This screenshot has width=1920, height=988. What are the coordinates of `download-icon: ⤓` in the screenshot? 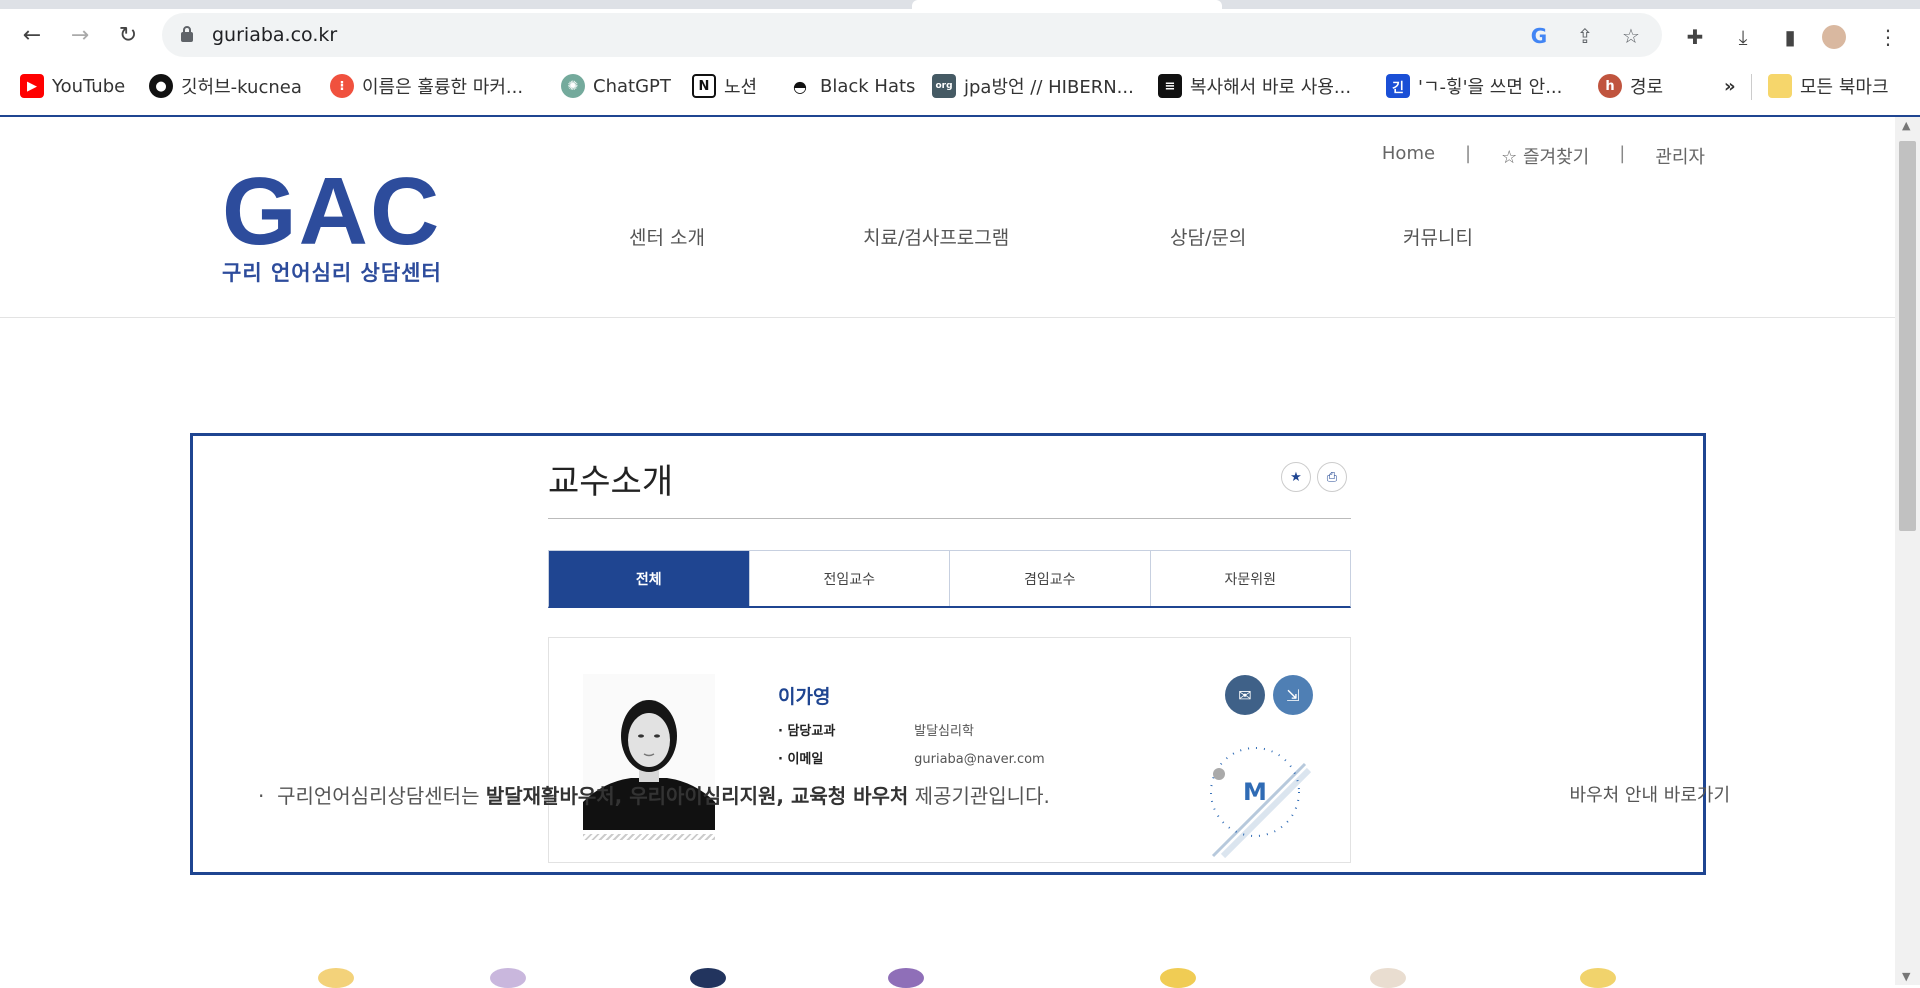 It's located at (1743, 37).